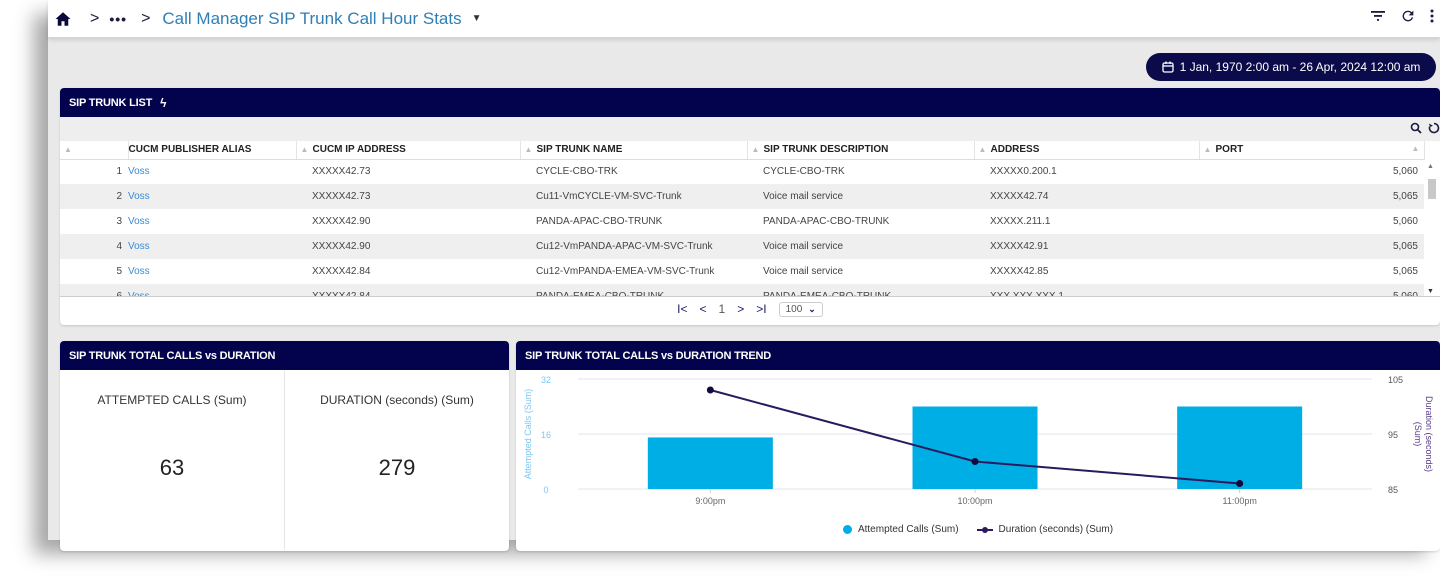  Describe the element at coordinates (63, 19) in the screenshot. I see `home-icon` at that location.